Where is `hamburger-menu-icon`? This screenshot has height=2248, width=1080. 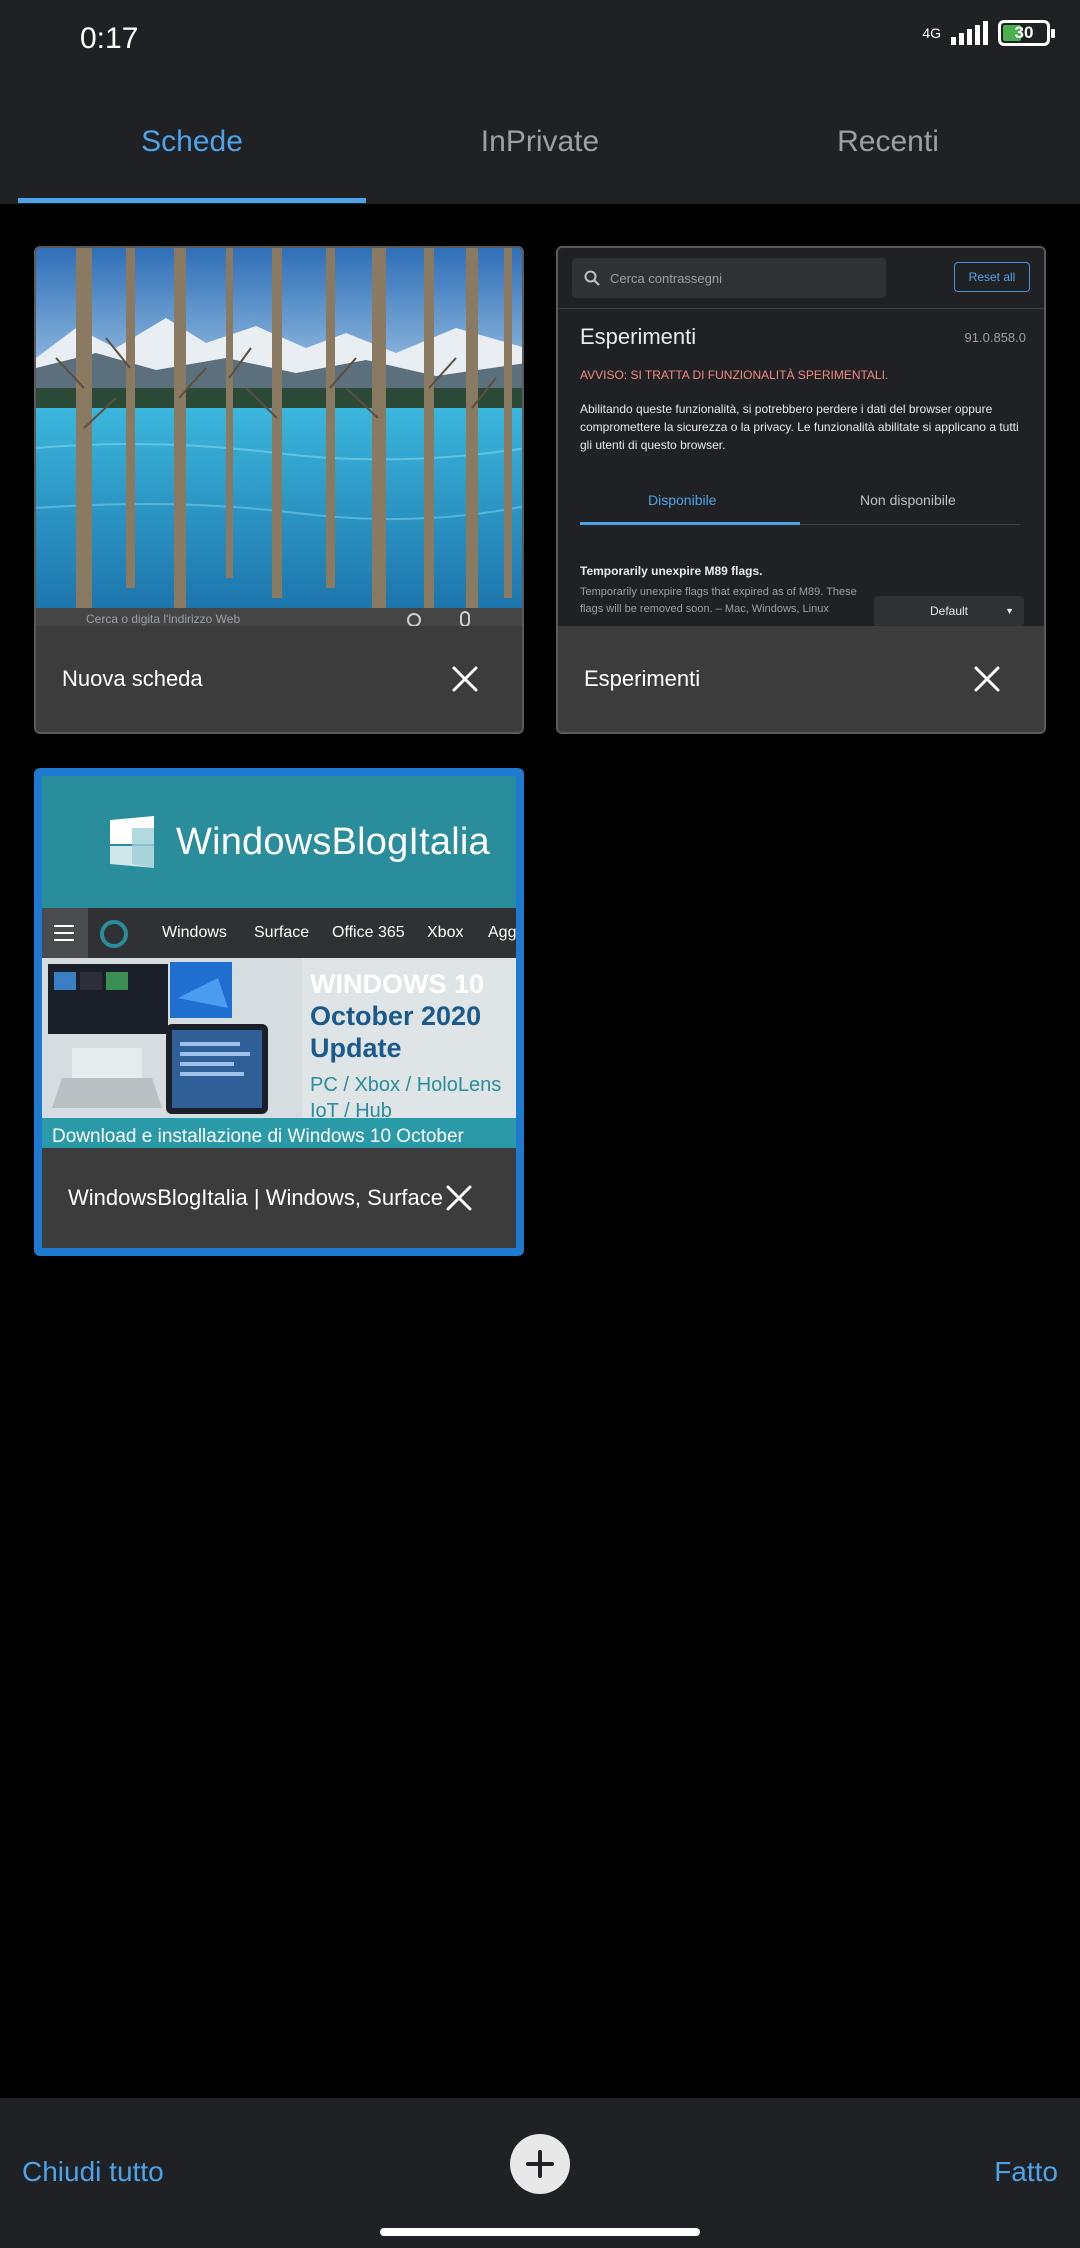 hamburger-menu-icon is located at coordinates (65, 933).